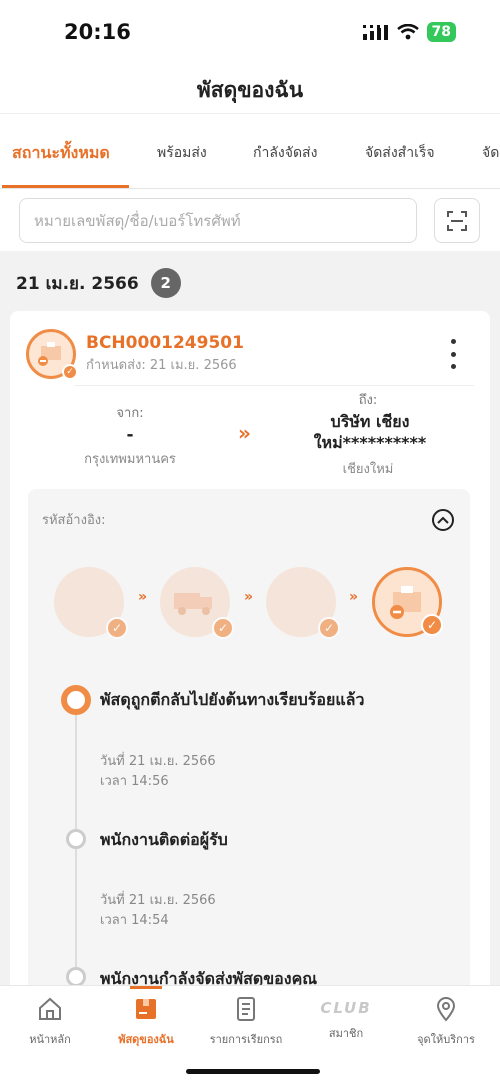  What do you see at coordinates (134, 920) in the screenshot?
I see `event-time: เวลา 14:54` at bounding box center [134, 920].